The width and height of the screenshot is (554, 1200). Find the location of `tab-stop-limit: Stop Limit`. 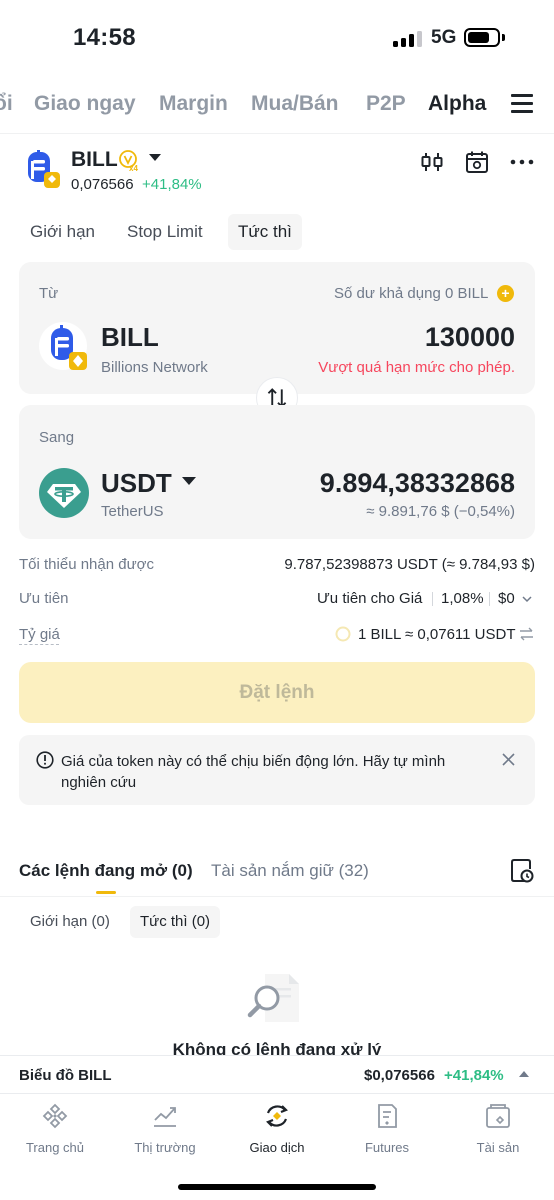

tab-stop-limit: Stop Limit is located at coordinates (165, 232).